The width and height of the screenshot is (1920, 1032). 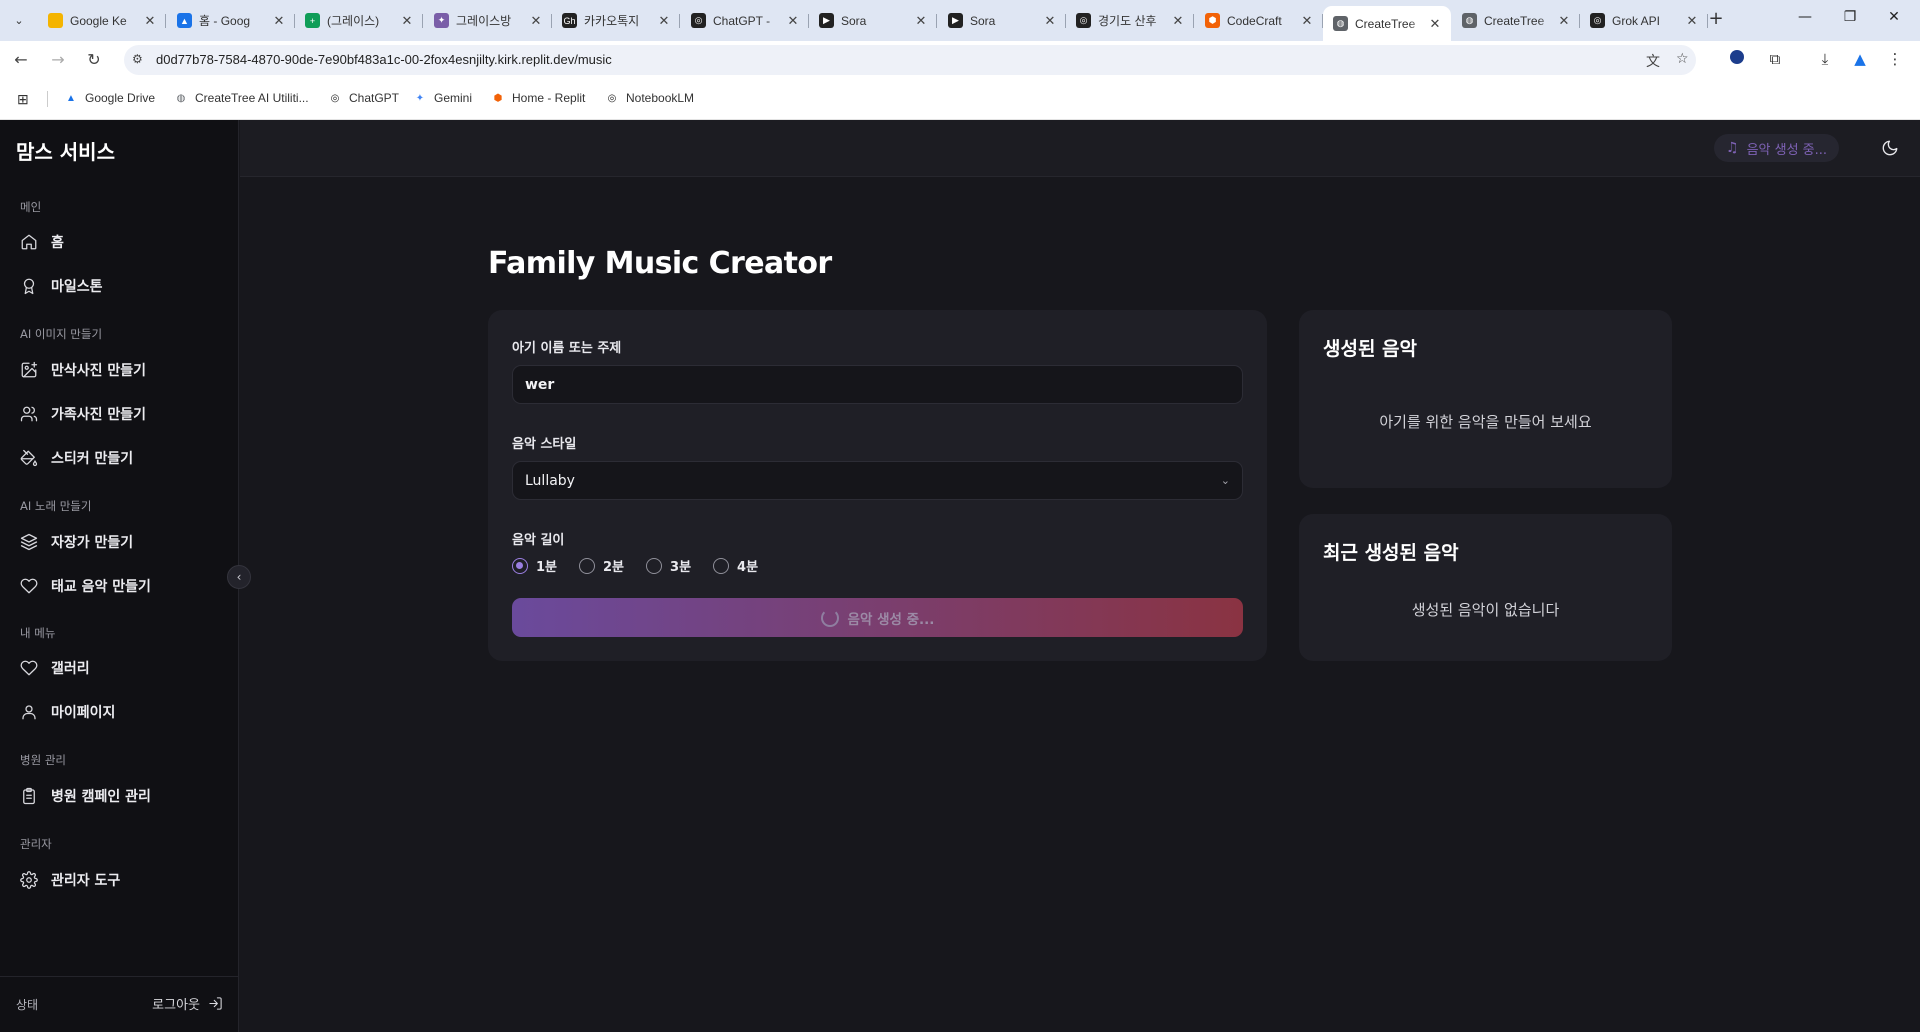 What do you see at coordinates (601, 565) in the screenshot?
I see `length-radio-option: 2분` at bounding box center [601, 565].